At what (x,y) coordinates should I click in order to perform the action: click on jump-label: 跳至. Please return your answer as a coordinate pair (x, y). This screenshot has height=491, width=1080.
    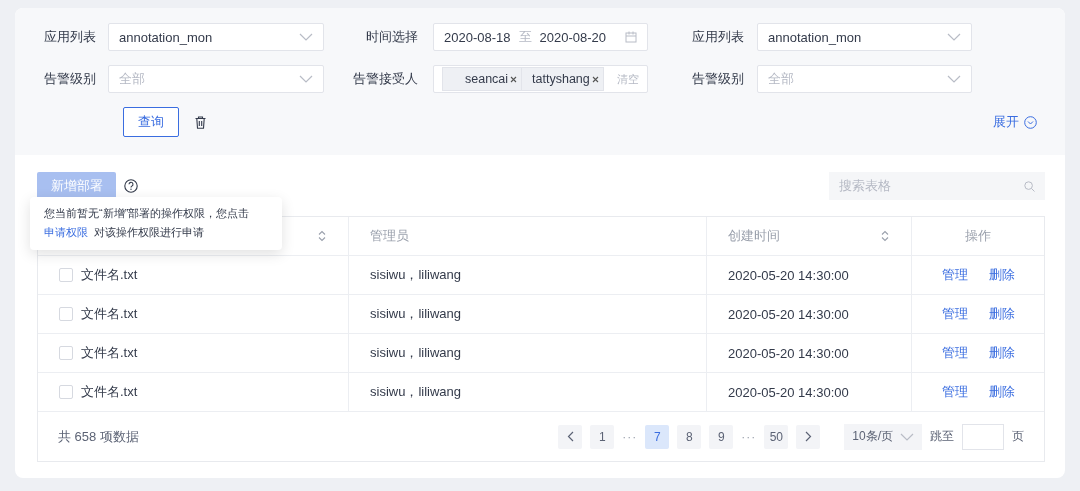
    Looking at the image, I should click on (942, 436).